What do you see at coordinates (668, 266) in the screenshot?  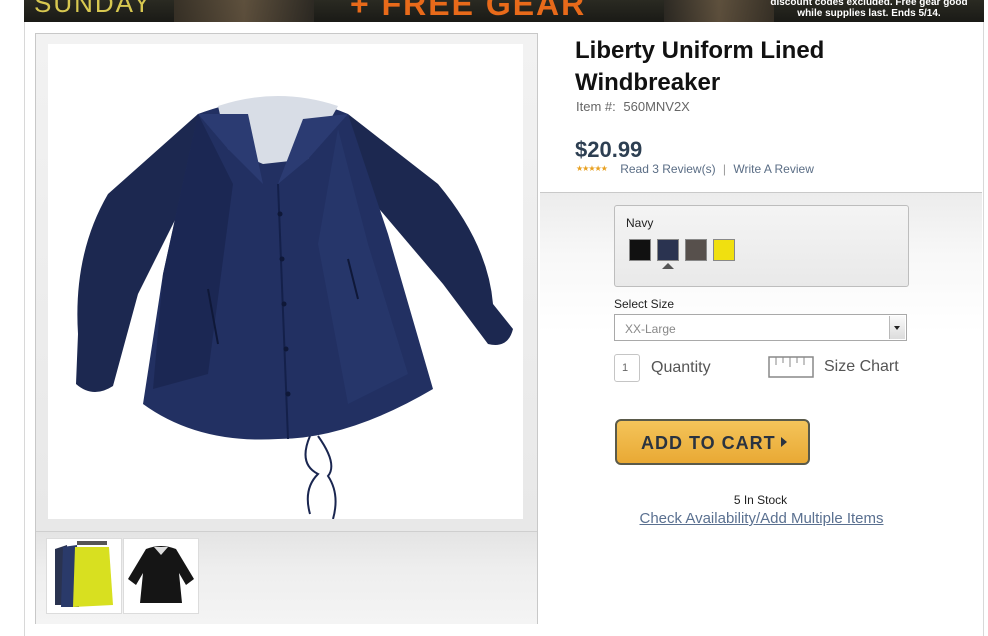 I see `selected-swatch-indicator-icon` at bounding box center [668, 266].